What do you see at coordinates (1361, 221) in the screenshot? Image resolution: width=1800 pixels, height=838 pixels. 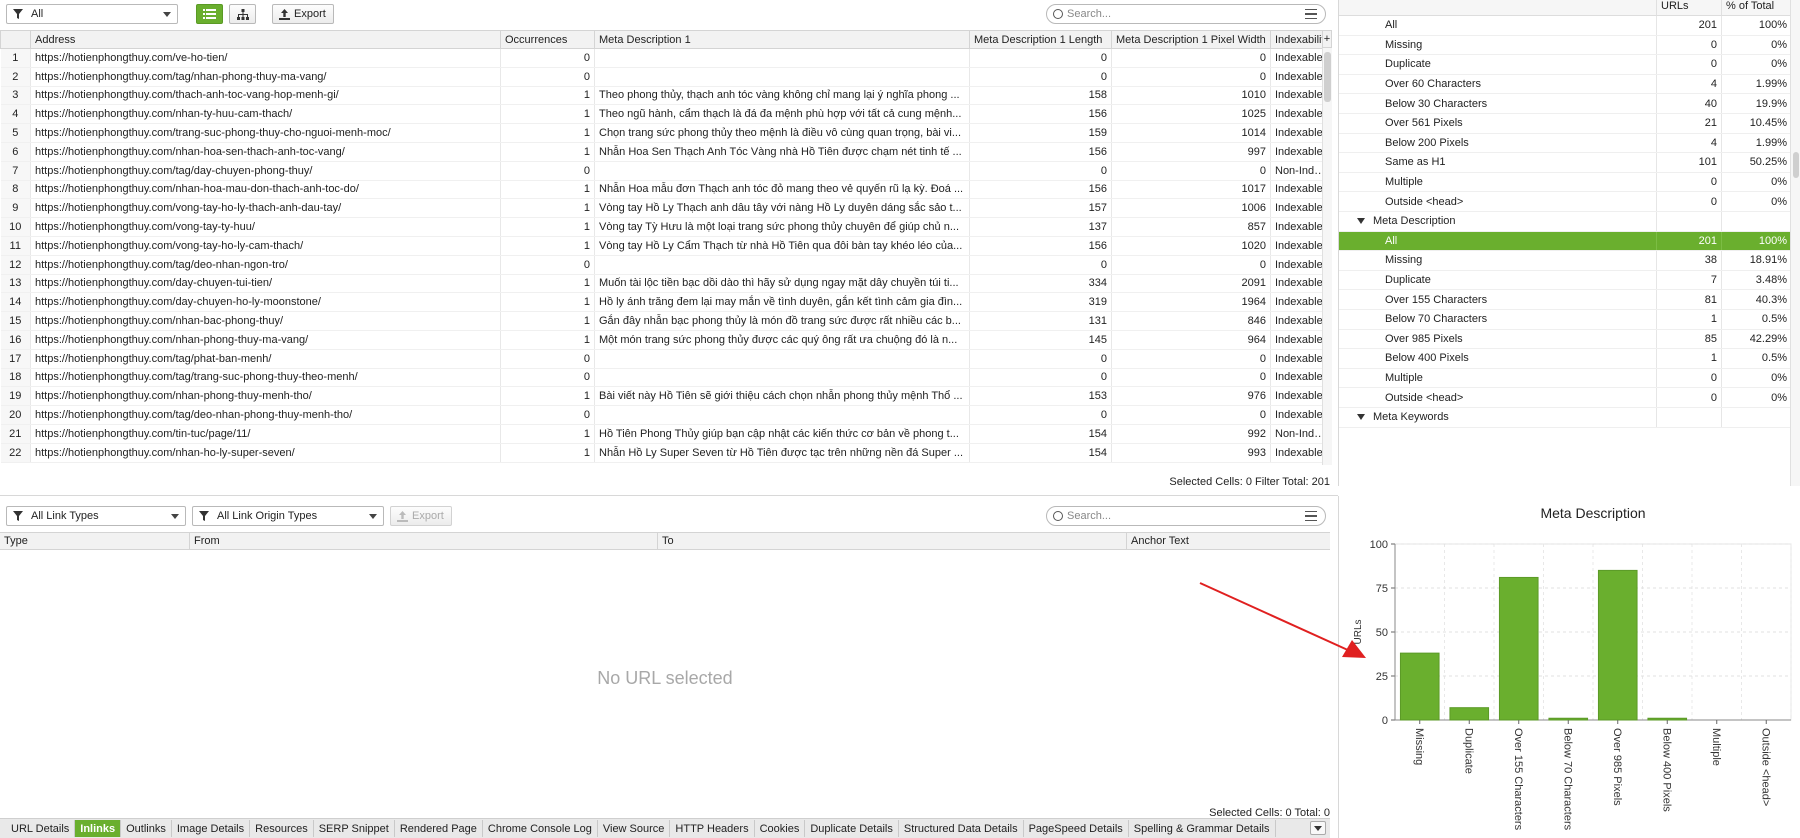 I see `expand-triangle-icon` at bounding box center [1361, 221].